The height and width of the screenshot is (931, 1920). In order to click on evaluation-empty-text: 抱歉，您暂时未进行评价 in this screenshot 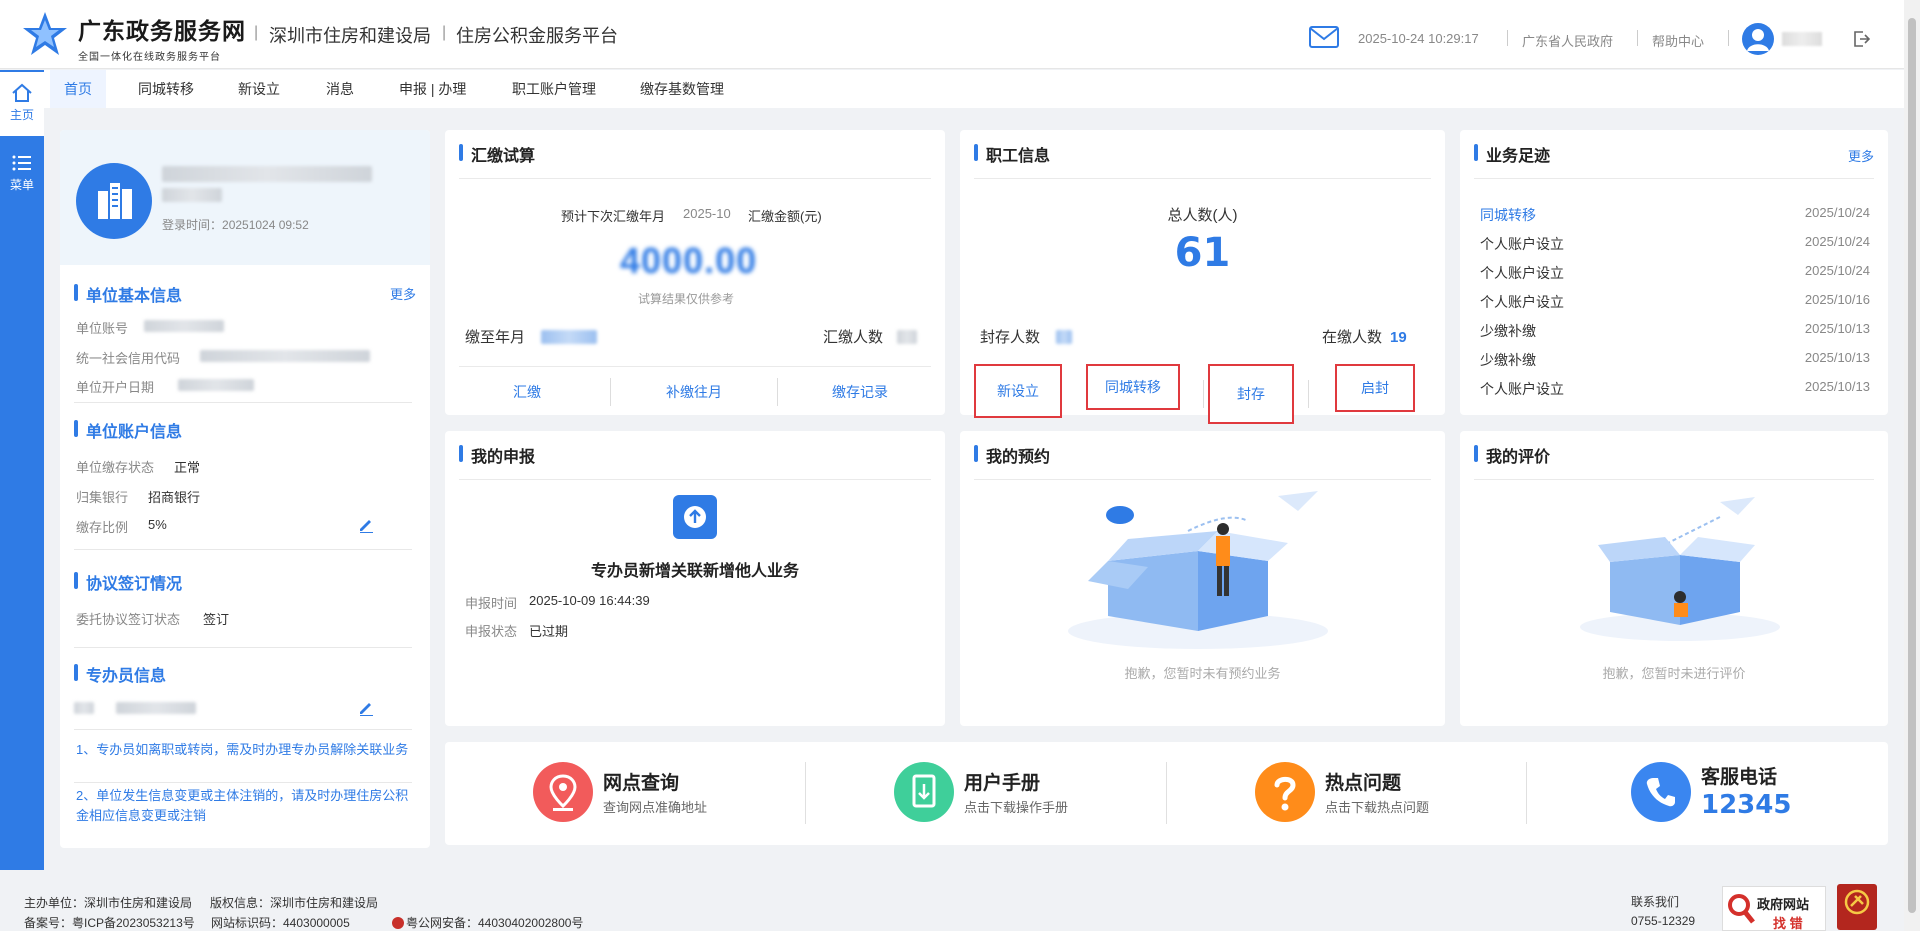, I will do `click(1674, 673)`.